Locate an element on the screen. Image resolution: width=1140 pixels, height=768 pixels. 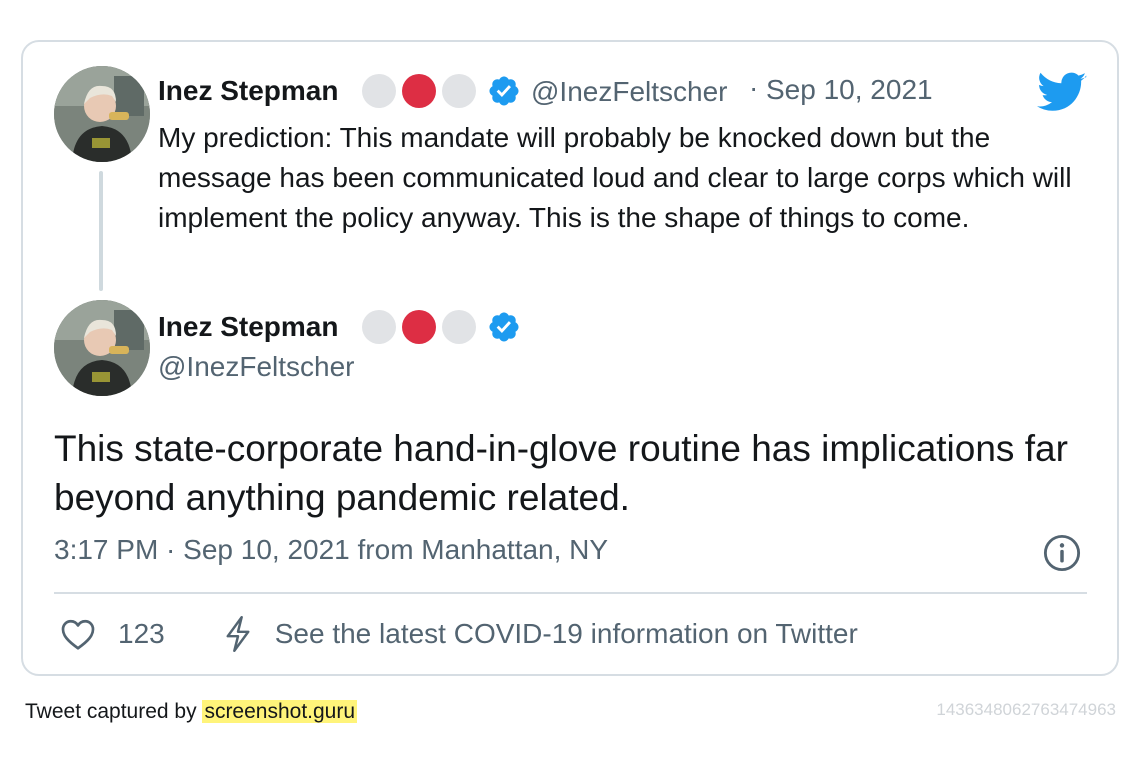
capture-credit: Tweet captured by screenshot.guru is located at coordinates (191, 712).